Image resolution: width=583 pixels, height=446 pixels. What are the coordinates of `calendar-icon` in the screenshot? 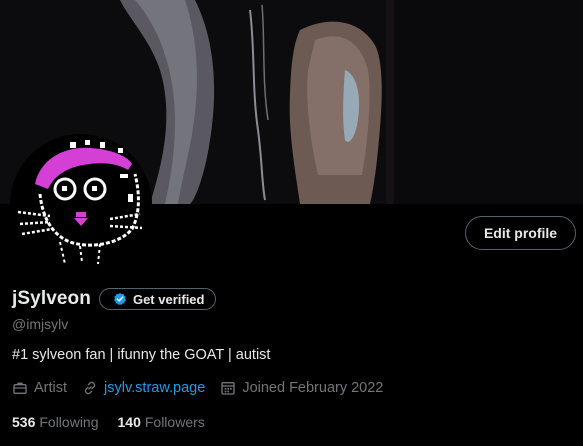 It's located at (228, 388).